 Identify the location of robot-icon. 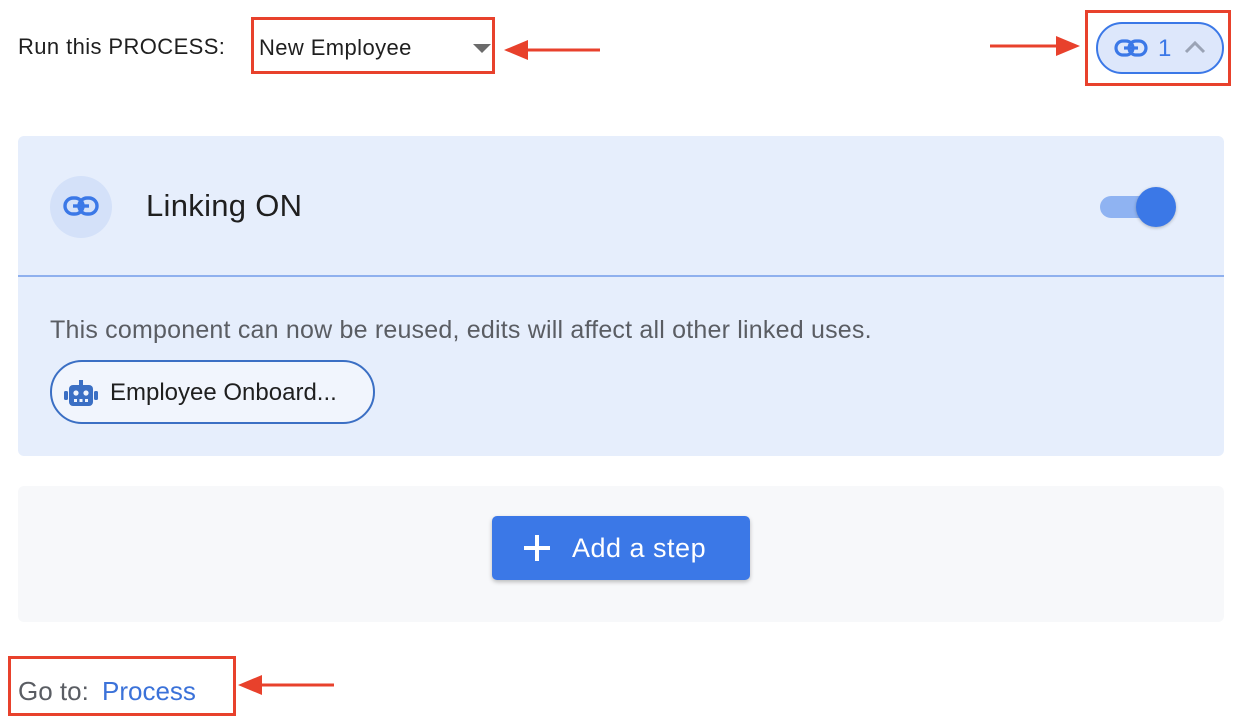
(81, 396).